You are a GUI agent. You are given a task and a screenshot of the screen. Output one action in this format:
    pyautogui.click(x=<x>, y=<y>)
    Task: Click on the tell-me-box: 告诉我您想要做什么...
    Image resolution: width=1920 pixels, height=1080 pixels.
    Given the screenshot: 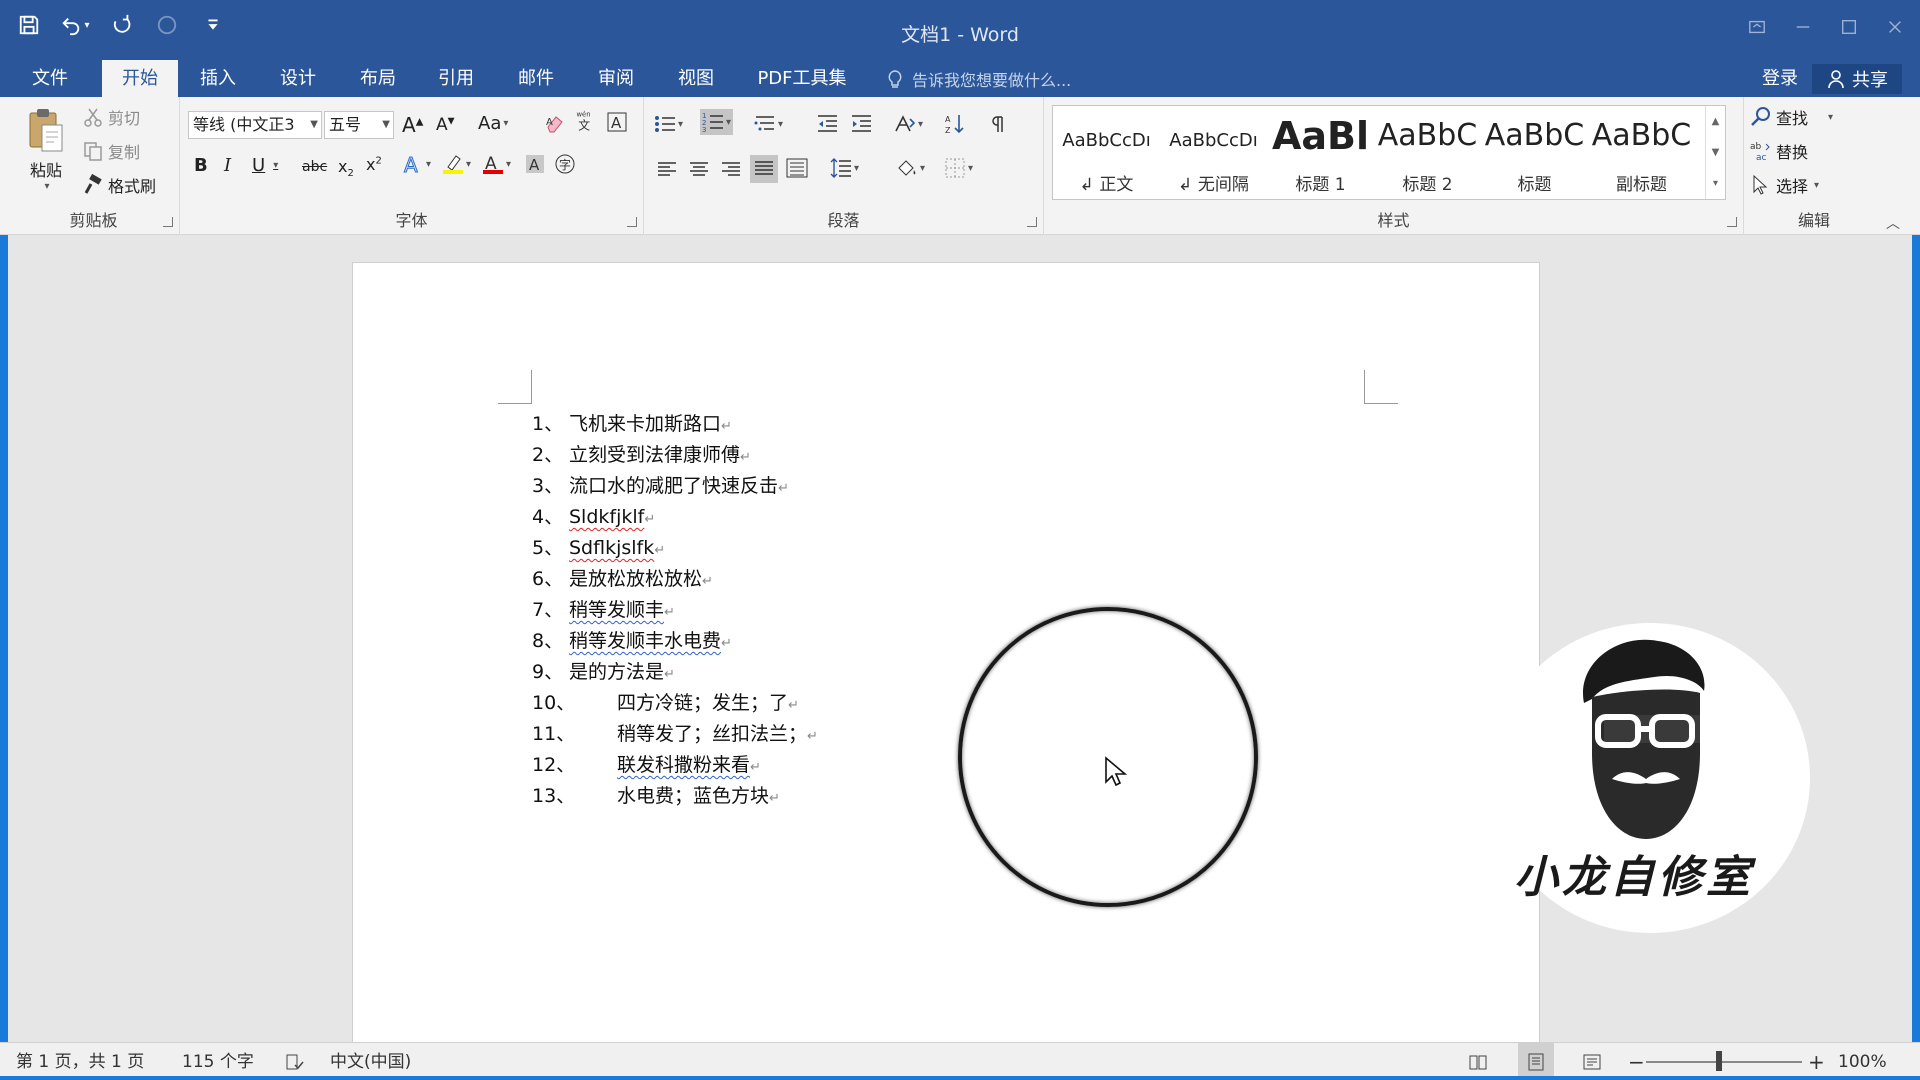 What is the action you would take?
    pyautogui.click(x=978, y=78)
    